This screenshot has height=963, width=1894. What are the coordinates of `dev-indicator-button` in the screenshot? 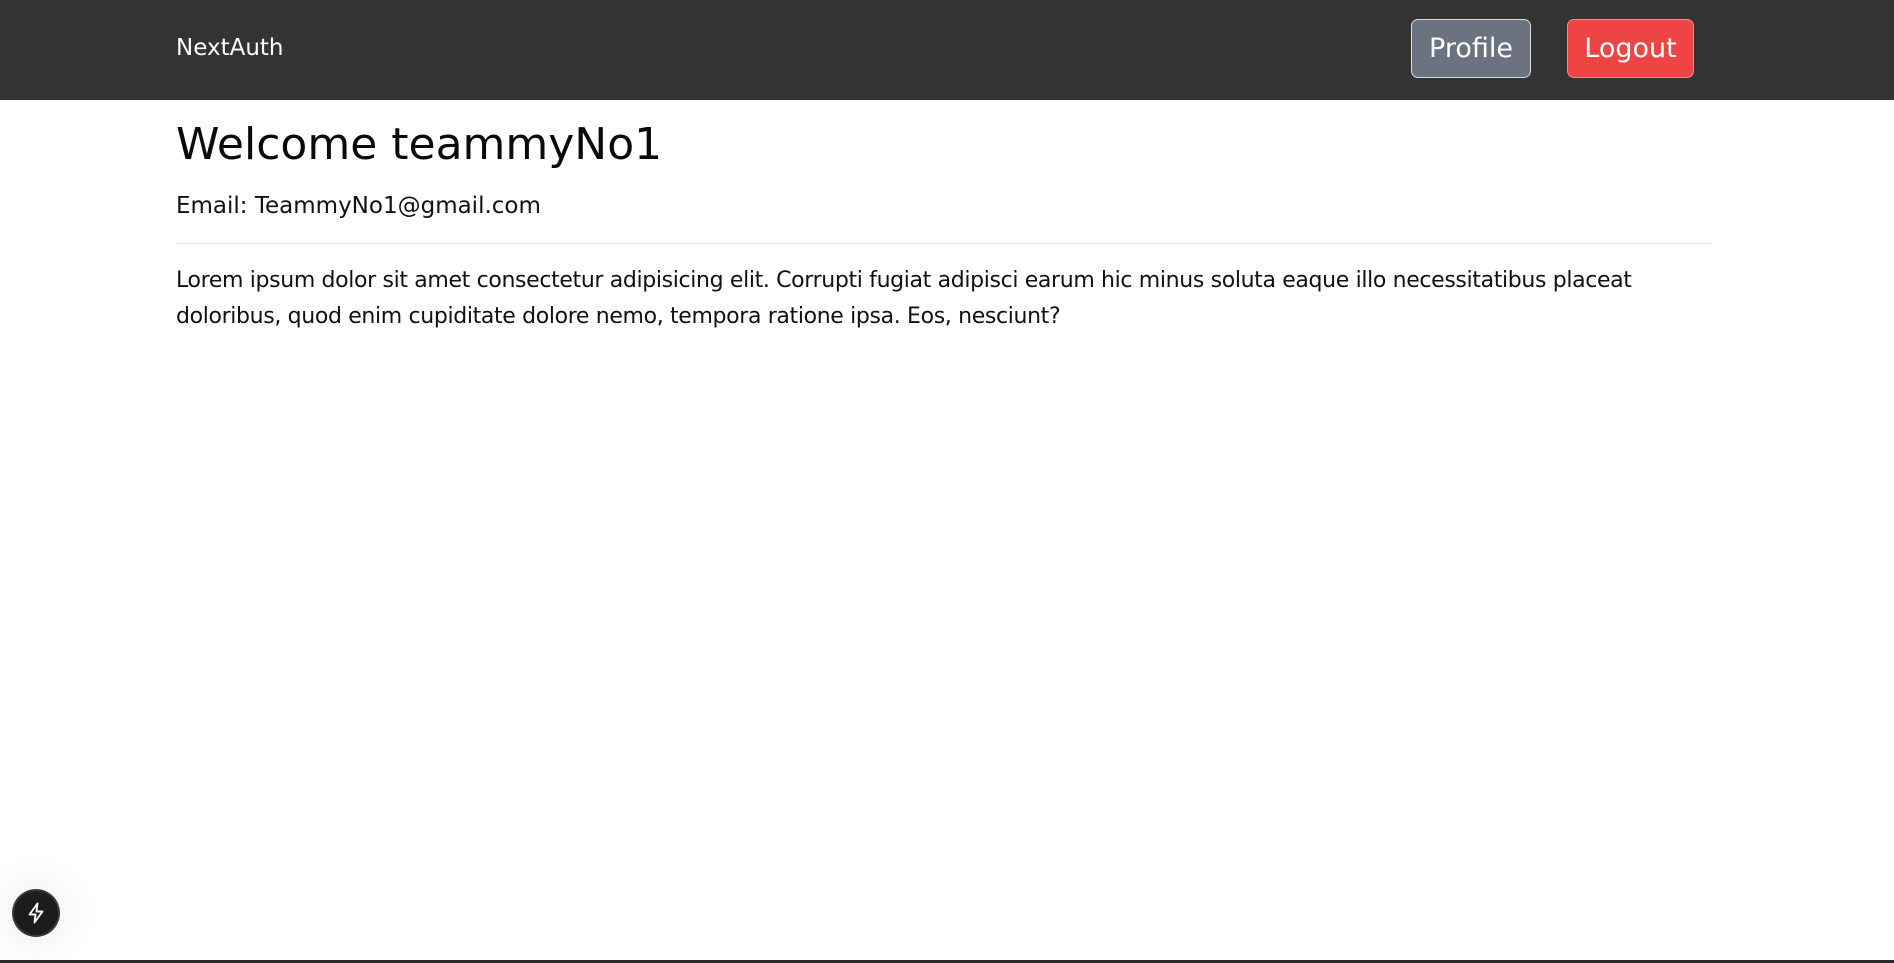 It's located at (36, 913).